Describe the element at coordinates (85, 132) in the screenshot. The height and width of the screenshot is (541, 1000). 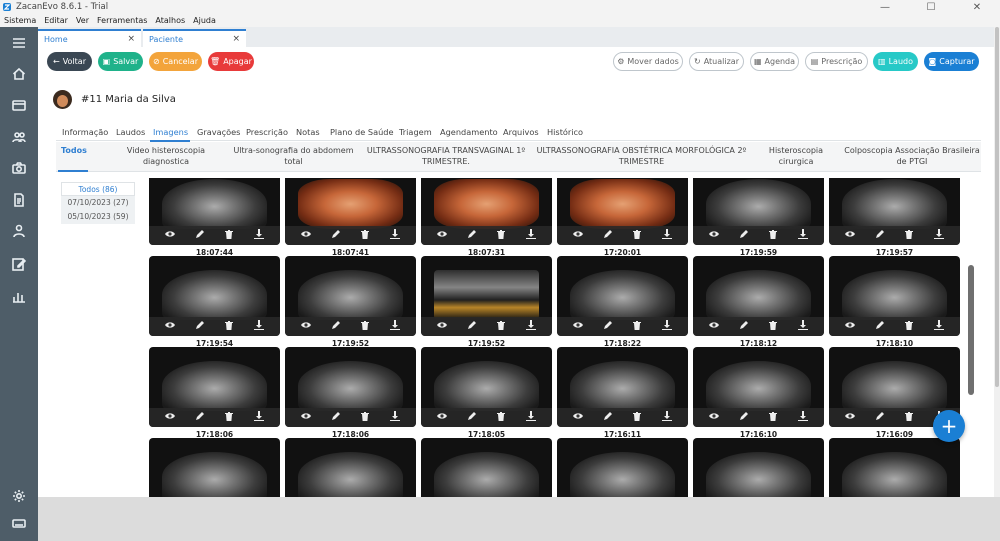
I see `tab-informacao: Informação` at that location.